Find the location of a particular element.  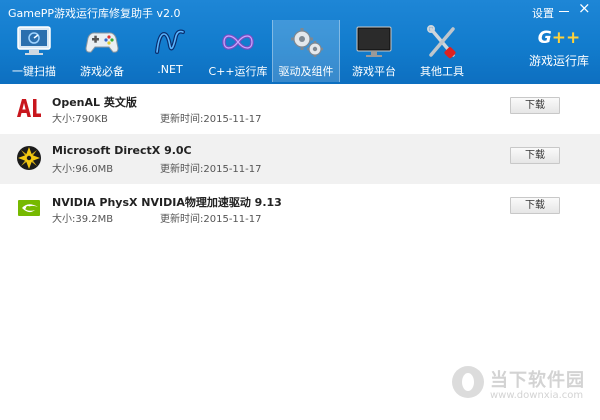

item-name: Microsoft DirectX 9.0C is located at coordinates (122, 150).